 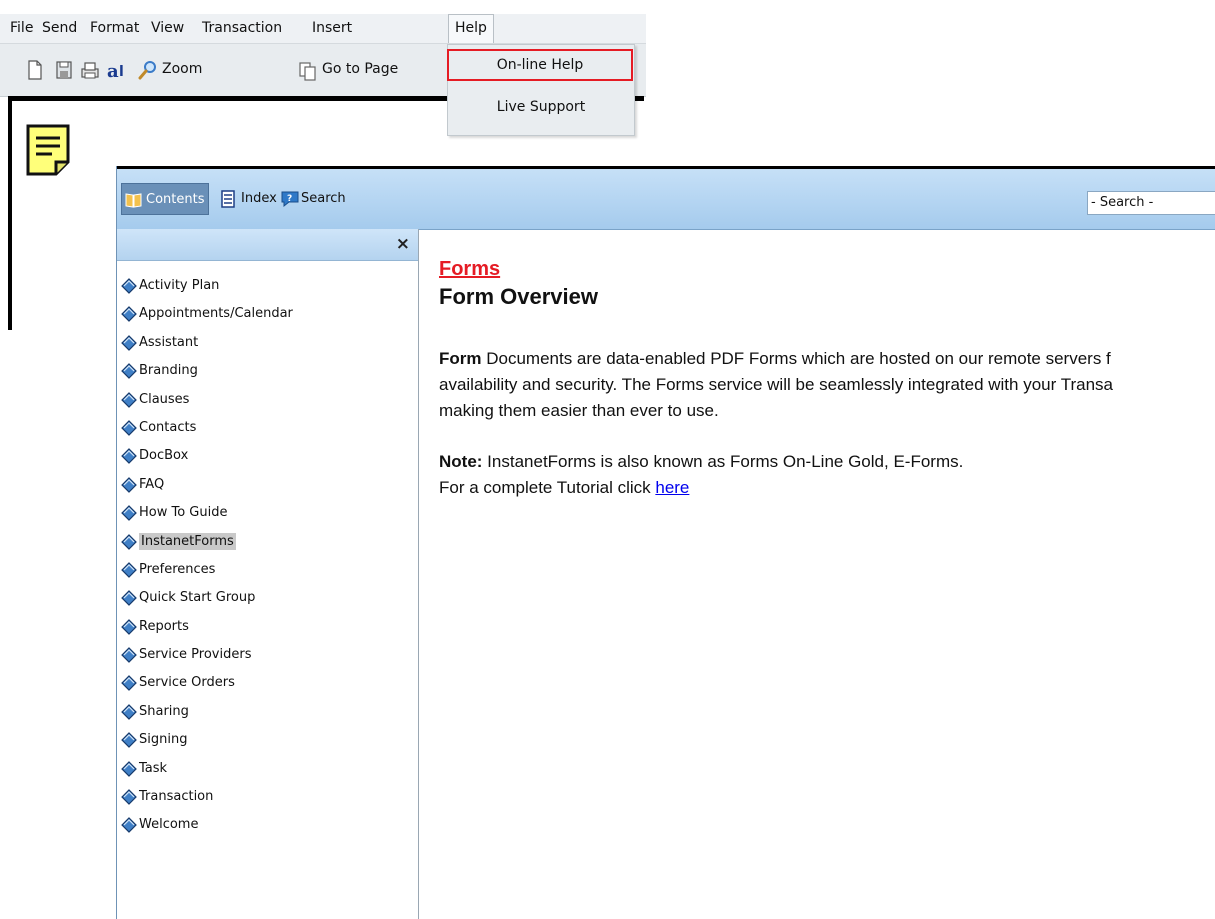 What do you see at coordinates (48, 150) in the screenshot?
I see `notes-icon` at bounding box center [48, 150].